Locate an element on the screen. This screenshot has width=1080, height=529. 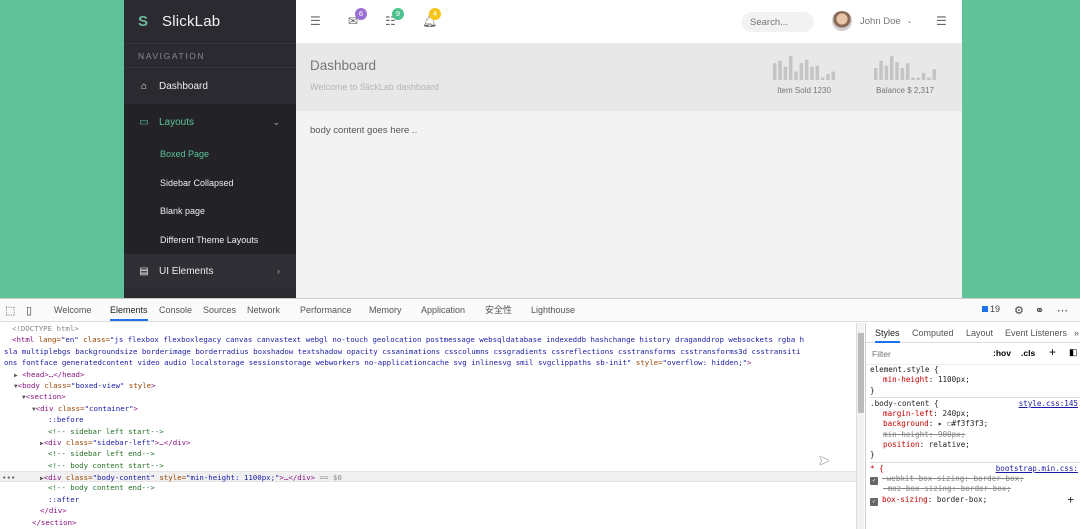
dom-line: <!-- body content end--> is located at coordinates (428, 487).